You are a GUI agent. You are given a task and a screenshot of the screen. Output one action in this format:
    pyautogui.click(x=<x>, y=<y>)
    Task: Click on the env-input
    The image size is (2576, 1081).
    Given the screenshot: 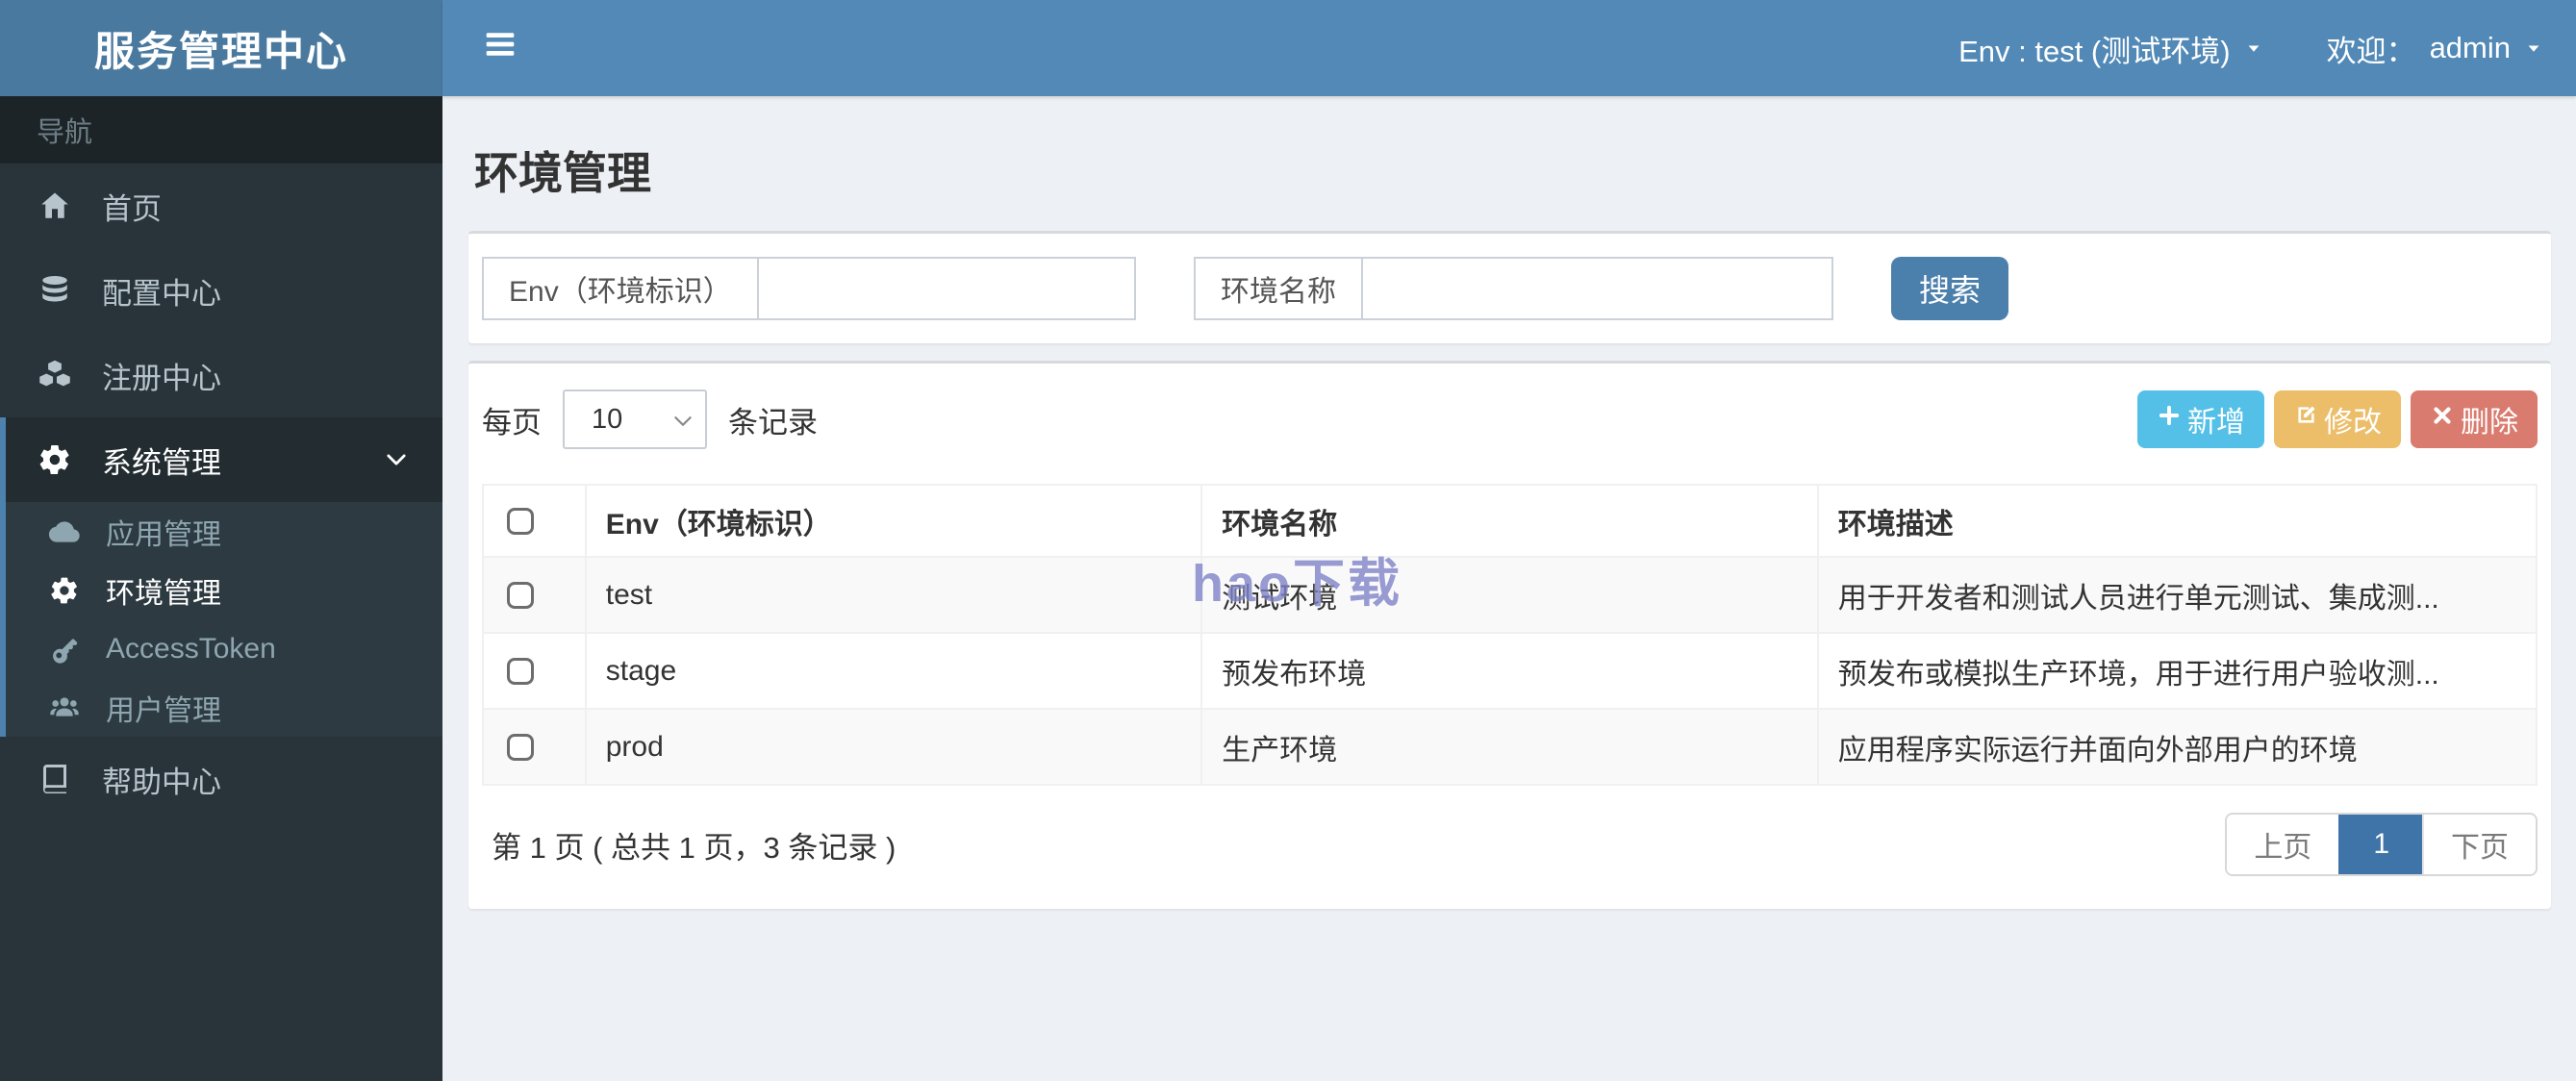 What is the action you would take?
    pyautogui.click(x=946, y=289)
    